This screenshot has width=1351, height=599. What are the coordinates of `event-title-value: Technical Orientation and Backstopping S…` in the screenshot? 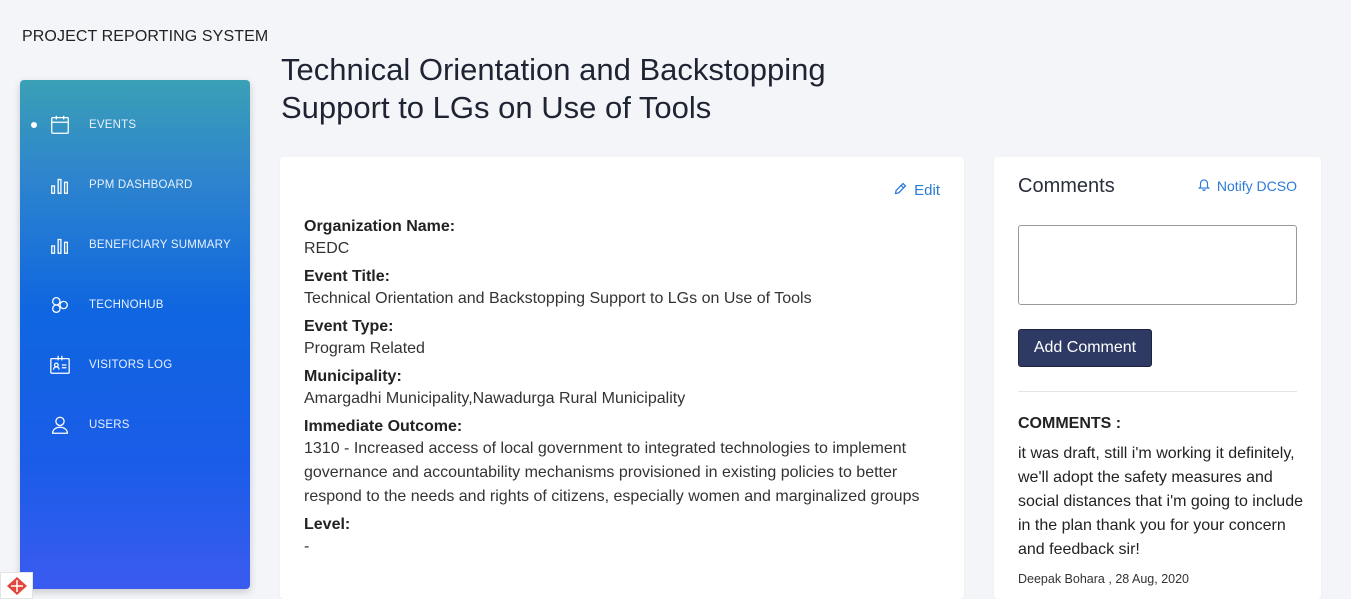 It's located at (558, 298).